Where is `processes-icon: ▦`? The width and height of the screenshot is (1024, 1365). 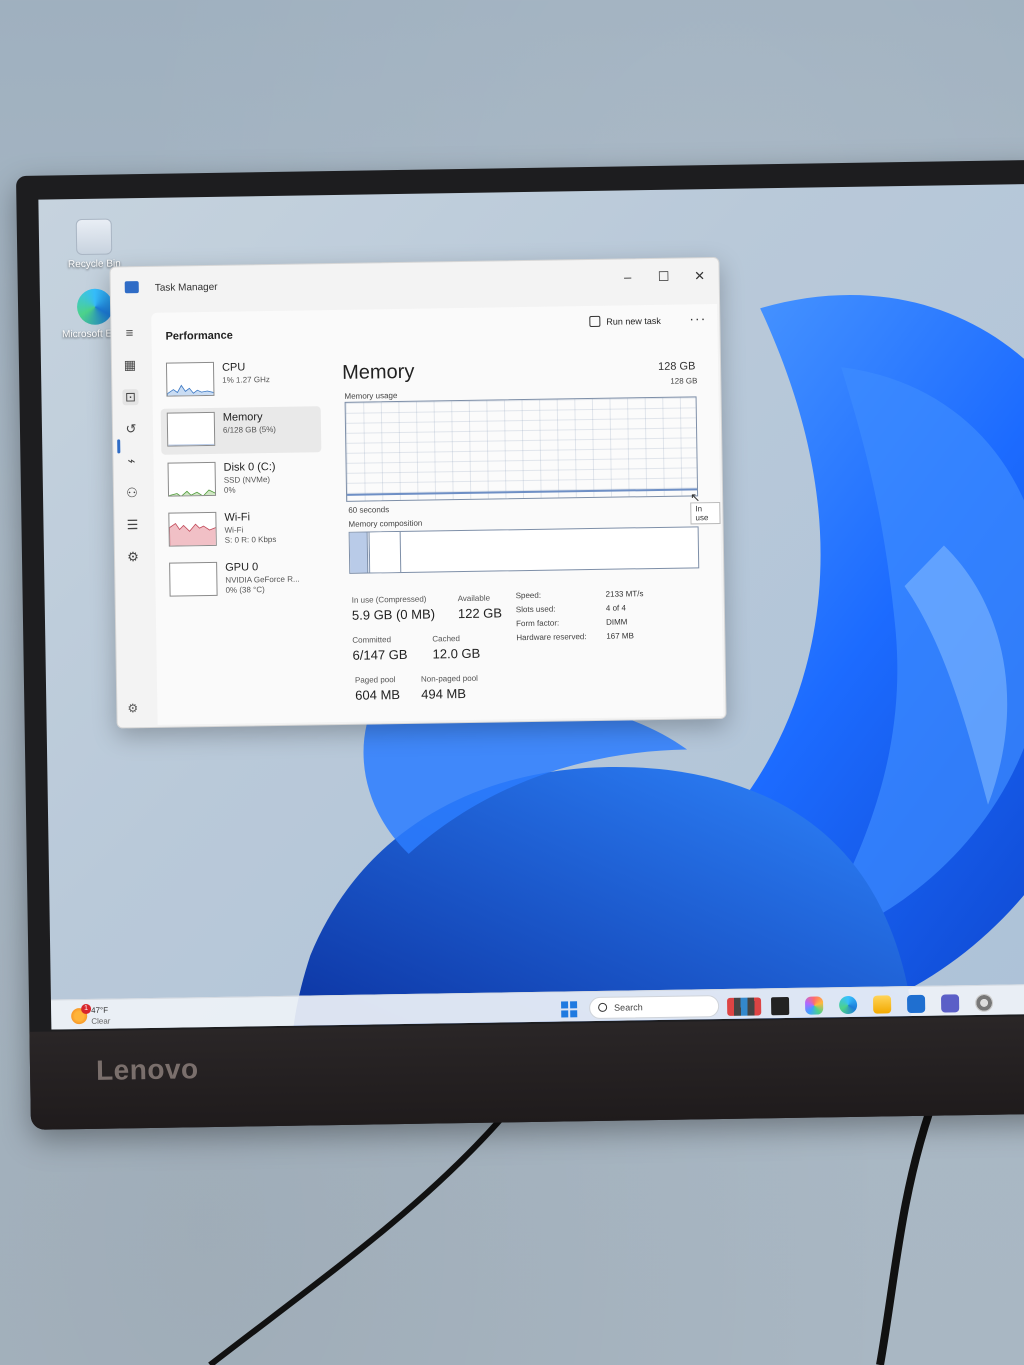
processes-icon: ▦ is located at coordinates (130, 365).